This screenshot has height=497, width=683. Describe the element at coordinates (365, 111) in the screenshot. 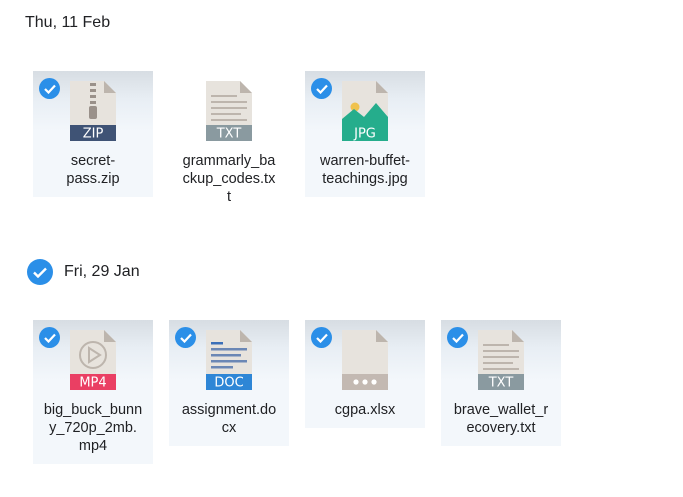

I see `image-file-icon: JPG` at that location.